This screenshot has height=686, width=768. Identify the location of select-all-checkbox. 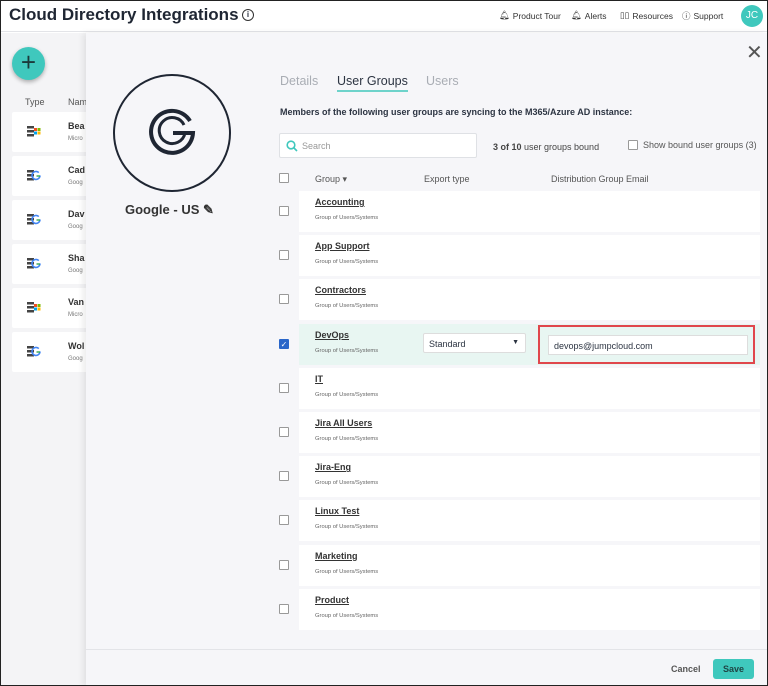
(284, 178).